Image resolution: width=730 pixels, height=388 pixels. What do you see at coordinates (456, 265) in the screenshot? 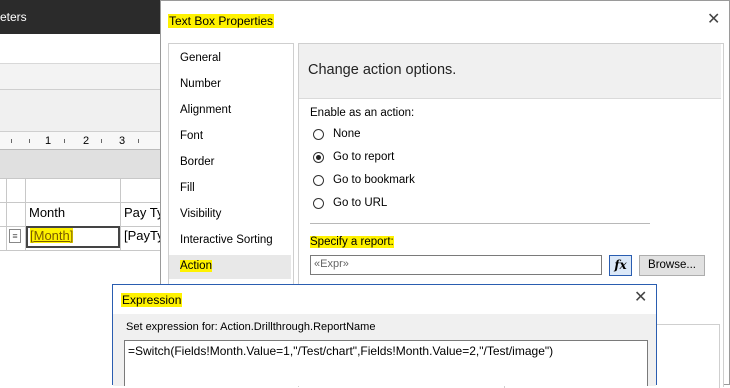
I see `report-name-input: «Expr»` at bounding box center [456, 265].